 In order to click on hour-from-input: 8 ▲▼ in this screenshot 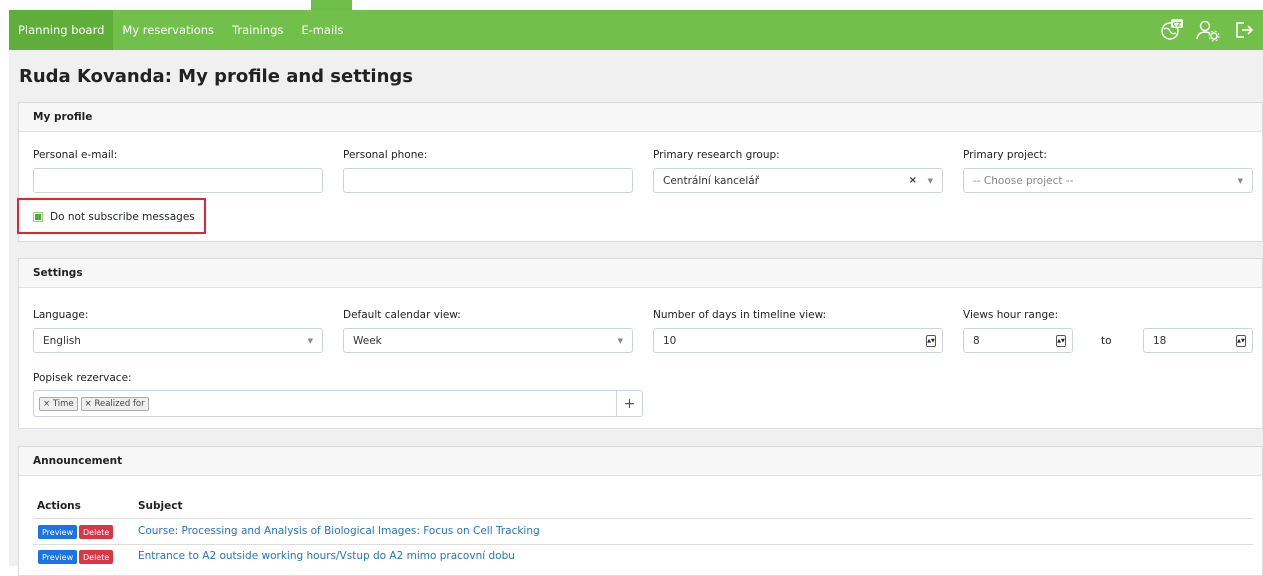, I will do `click(1018, 340)`.